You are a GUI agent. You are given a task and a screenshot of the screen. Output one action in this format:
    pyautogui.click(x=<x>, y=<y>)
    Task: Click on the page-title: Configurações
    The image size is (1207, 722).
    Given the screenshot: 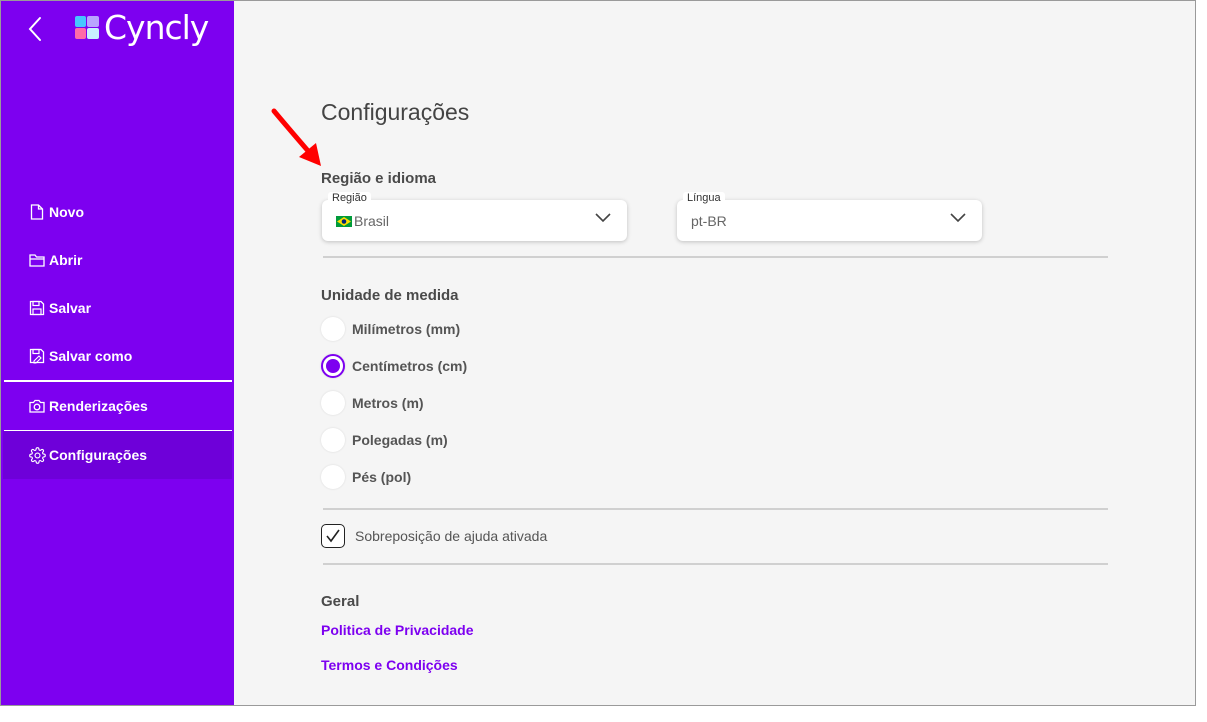 What is the action you would take?
    pyautogui.click(x=395, y=112)
    